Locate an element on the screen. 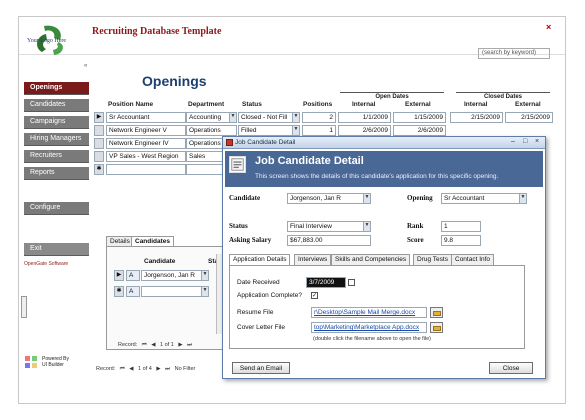 Image resolution: width=585 pixels, height=420 pixels. tab-details: Details is located at coordinates (120, 241).